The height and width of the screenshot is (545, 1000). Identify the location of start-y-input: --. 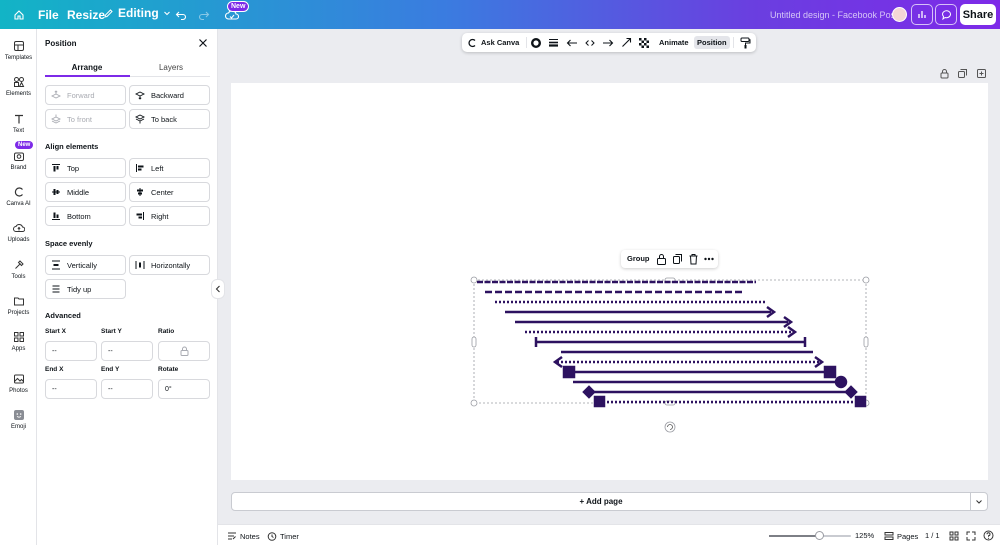
(127, 351).